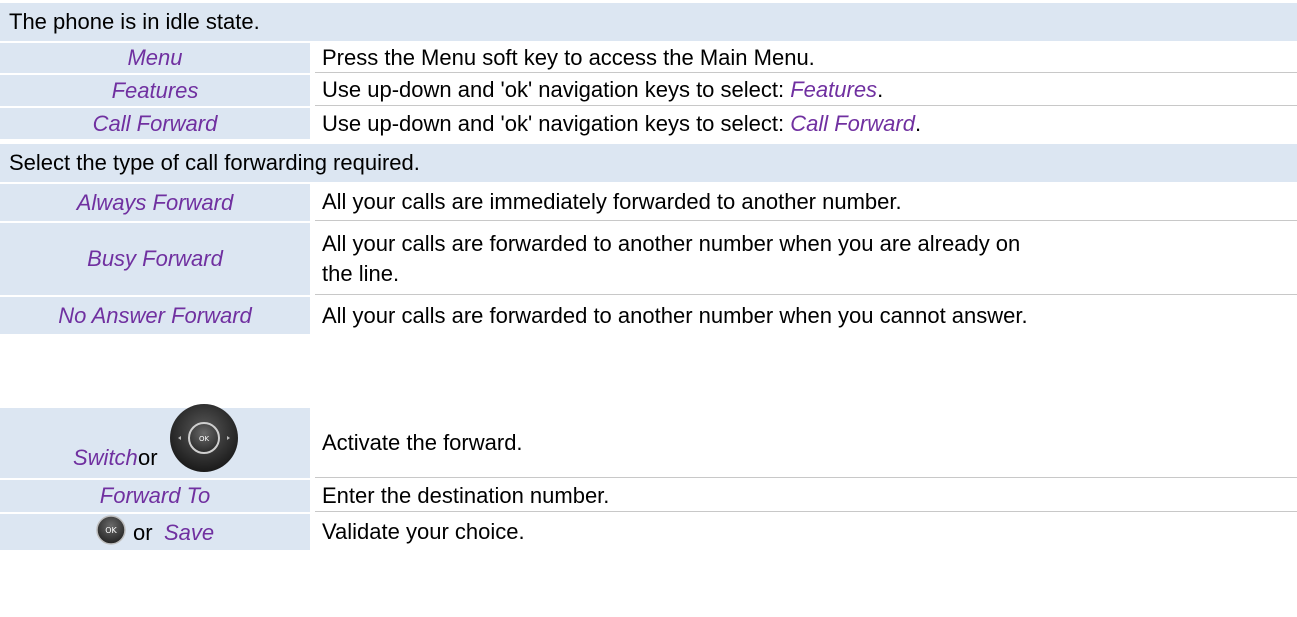 The width and height of the screenshot is (1297, 617). Describe the element at coordinates (852, 123) in the screenshot. I see `desc-highlight: Call Forward` at that location.